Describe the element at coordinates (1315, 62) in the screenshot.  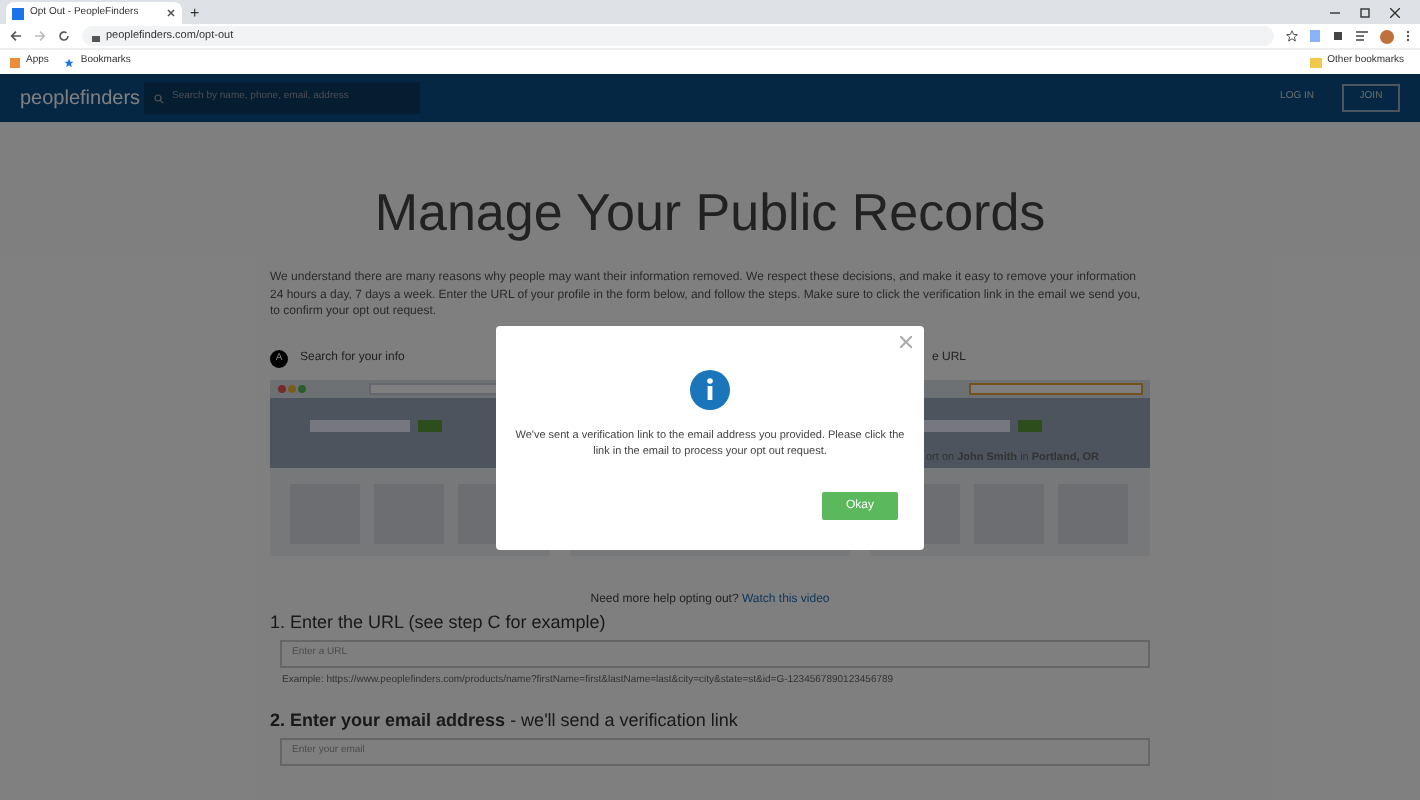
I see `folder-icon` at that location.